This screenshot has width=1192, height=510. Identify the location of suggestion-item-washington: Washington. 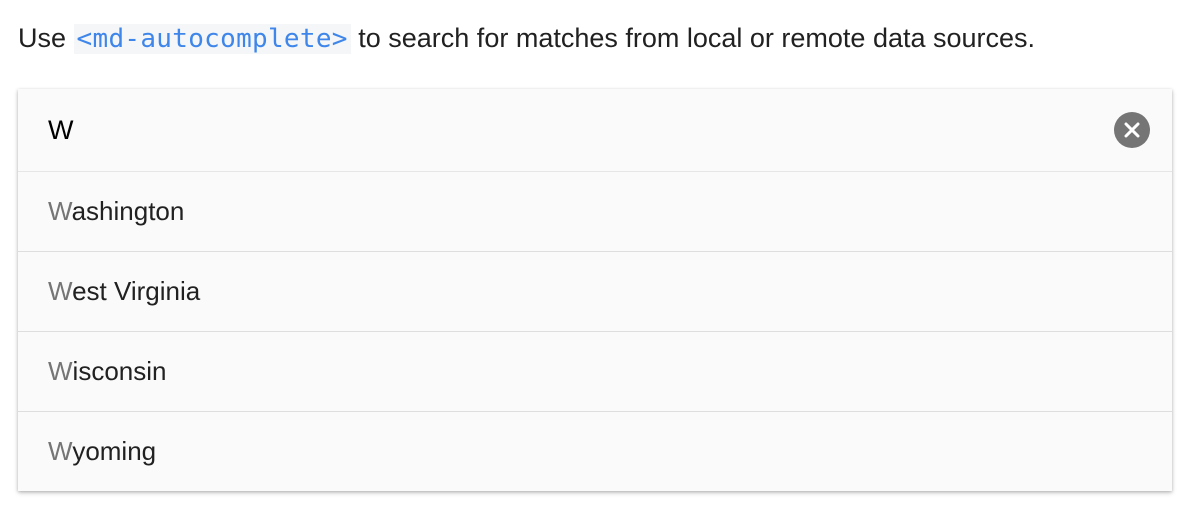
(595, 211).